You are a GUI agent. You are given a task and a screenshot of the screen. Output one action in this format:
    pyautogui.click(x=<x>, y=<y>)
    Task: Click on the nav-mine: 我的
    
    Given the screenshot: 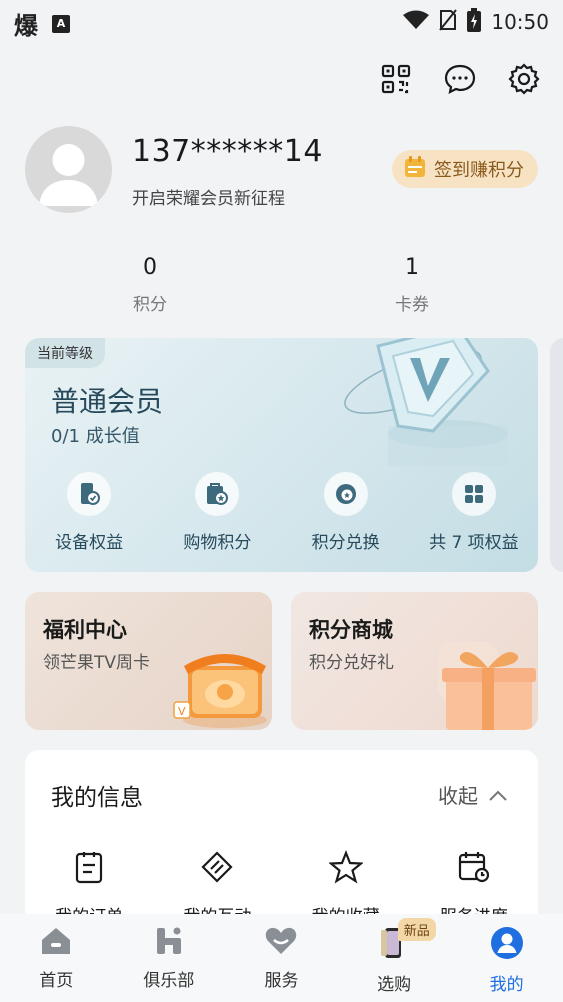 What is the action you would take?
    pyautogui.click(x=506, y=958)
    